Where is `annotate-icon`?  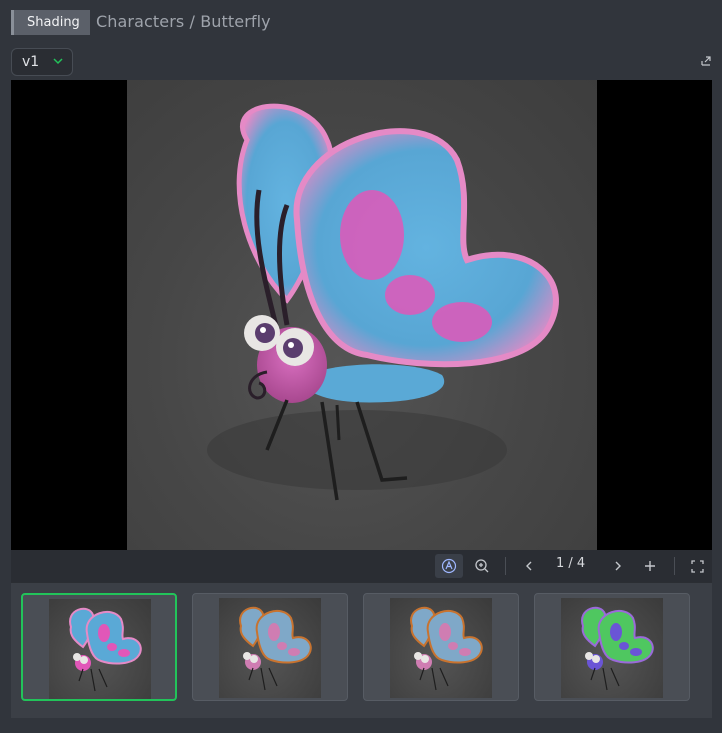
annotate-icon is located at coordinates (449, 566).